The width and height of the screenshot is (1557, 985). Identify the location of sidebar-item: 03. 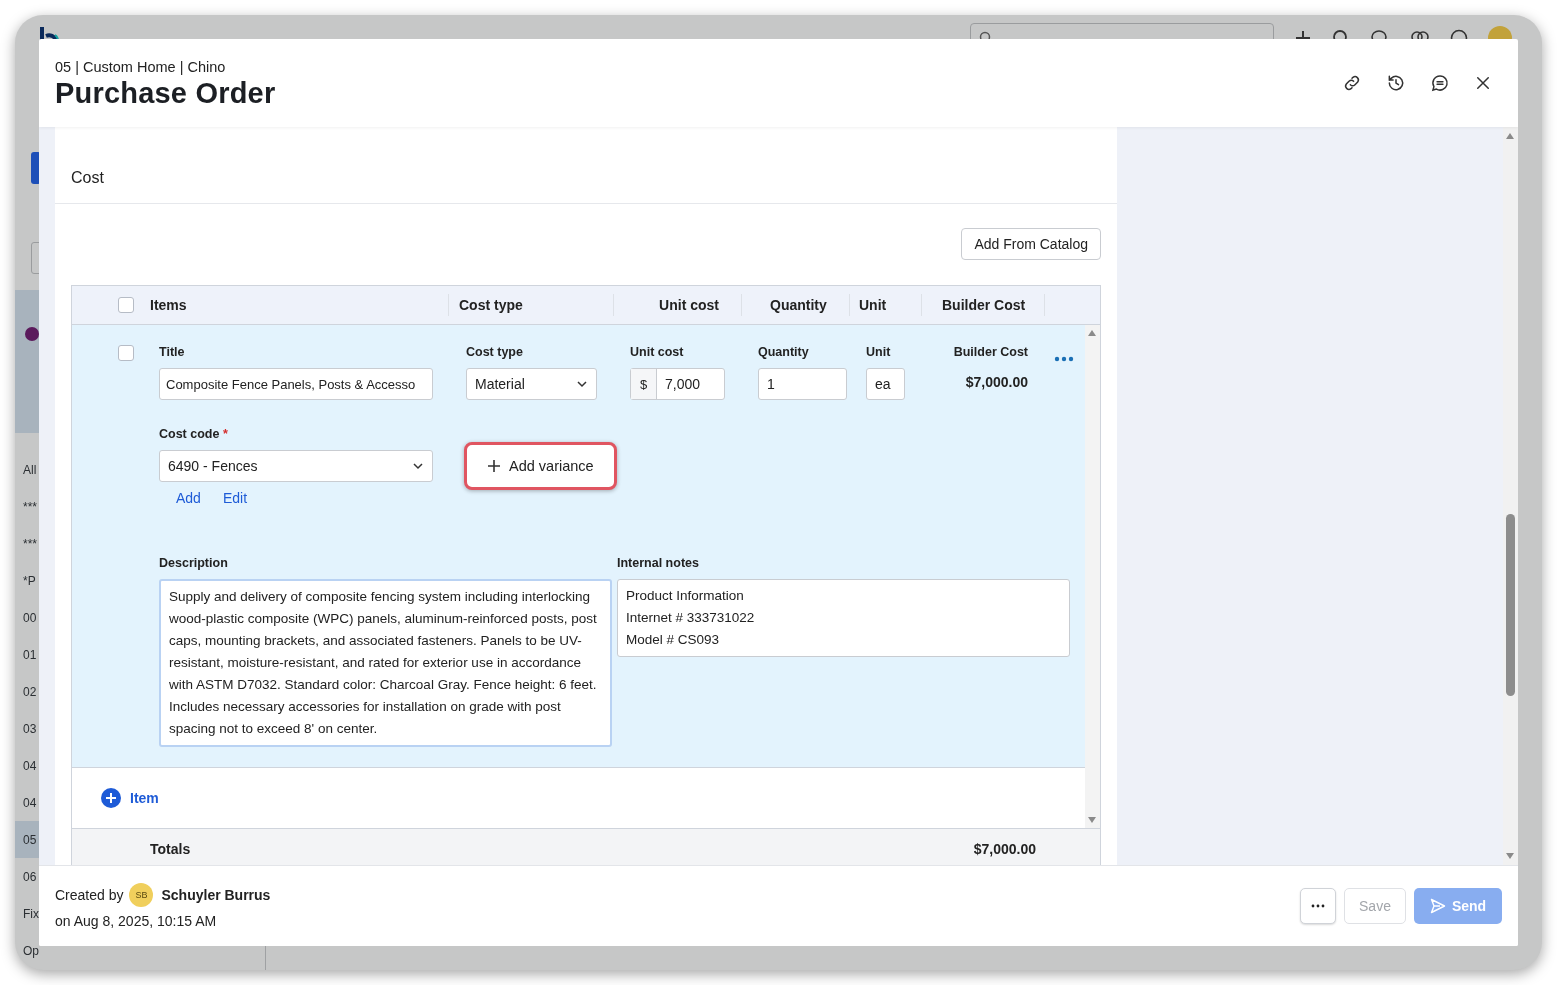
(30, 728).